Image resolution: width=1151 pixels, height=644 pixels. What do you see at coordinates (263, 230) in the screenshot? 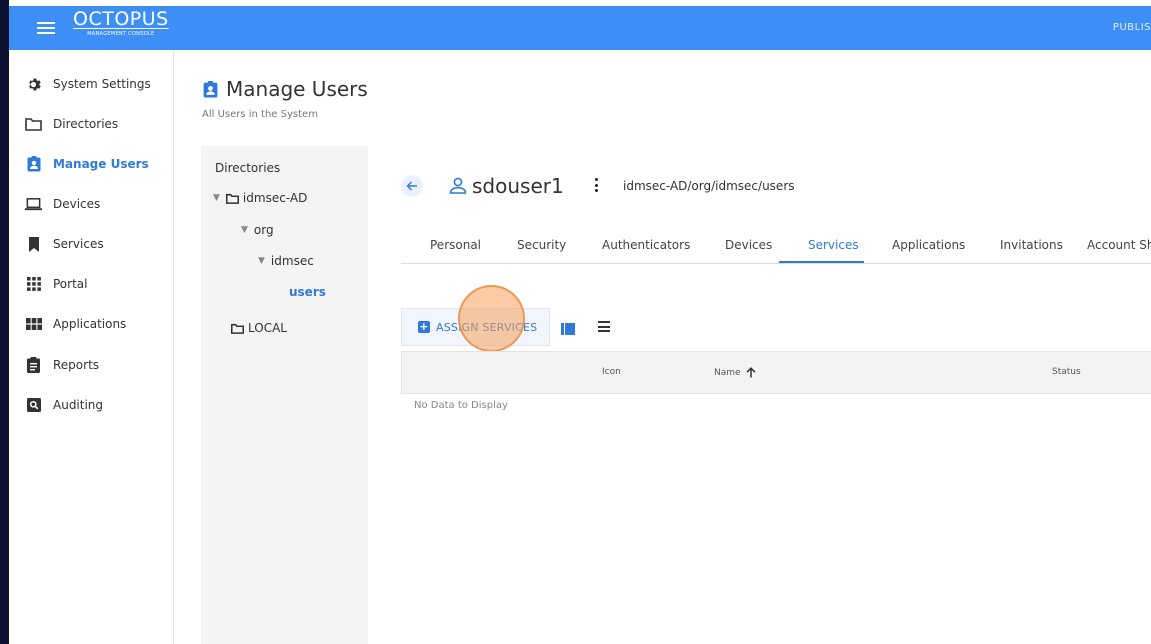
I see `tree-node-label: org` at bounding box center [263, 230].